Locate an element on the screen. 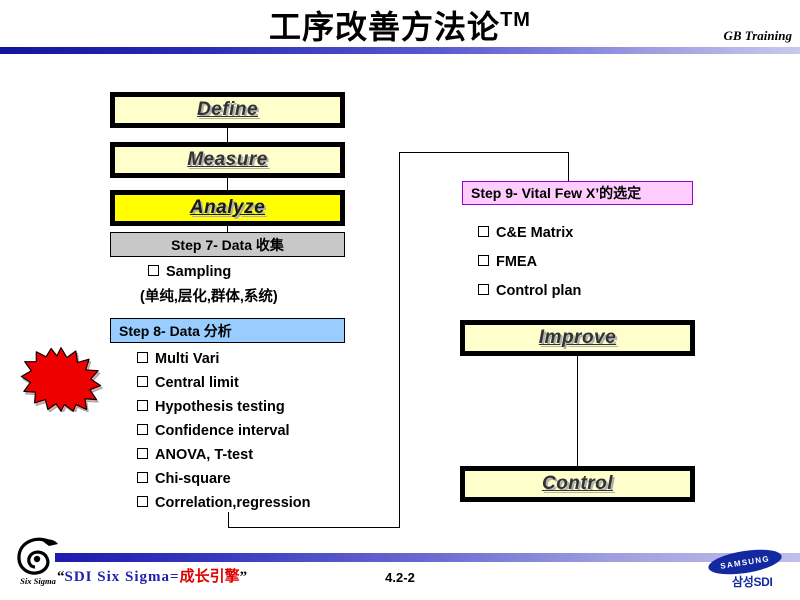  connector-bottom-horizontal is located at coordinates (314, 527).